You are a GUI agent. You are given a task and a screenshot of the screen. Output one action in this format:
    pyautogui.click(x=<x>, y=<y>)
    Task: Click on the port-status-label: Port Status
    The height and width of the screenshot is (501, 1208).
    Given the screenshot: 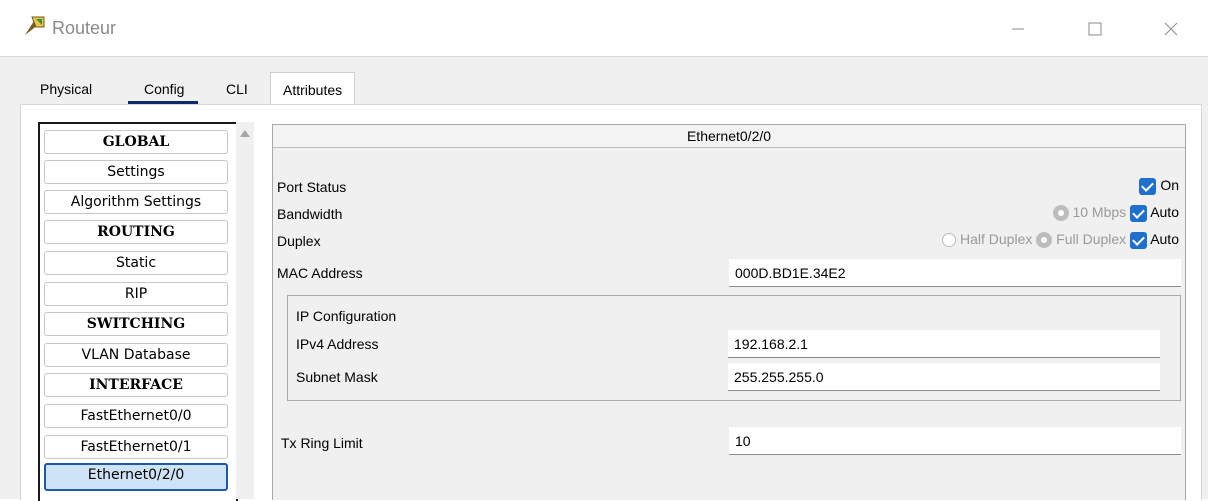 What is the action you would take?
    pyautogui.click(x=312, y=187)
    